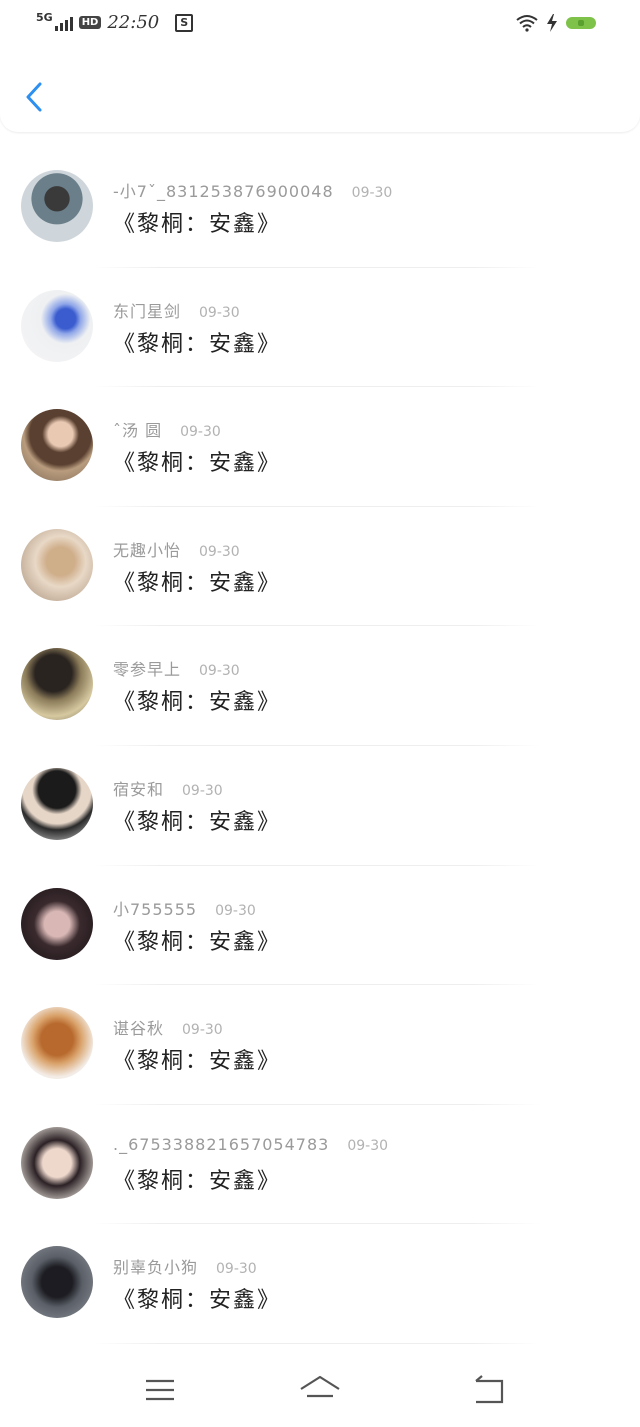 The height and width of the screenshot is (1427, 640). I want to click on system-nav-bar, so click(320, 1388).